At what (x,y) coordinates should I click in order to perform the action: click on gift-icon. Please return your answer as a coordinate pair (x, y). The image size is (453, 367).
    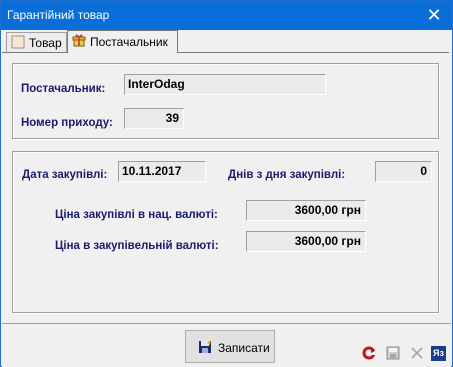
    Looking at the image, I should click on (79, 40).